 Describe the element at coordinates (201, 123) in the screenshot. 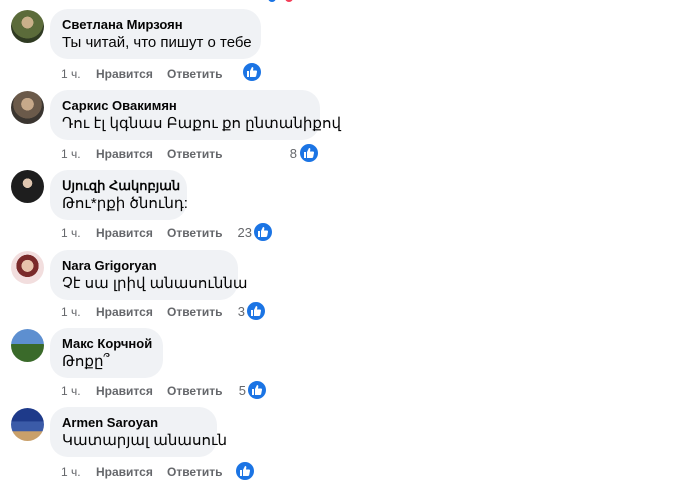

I see `comment-text: Դու էլ կգնաս Բաքու քո ընտանիքով` at that location.